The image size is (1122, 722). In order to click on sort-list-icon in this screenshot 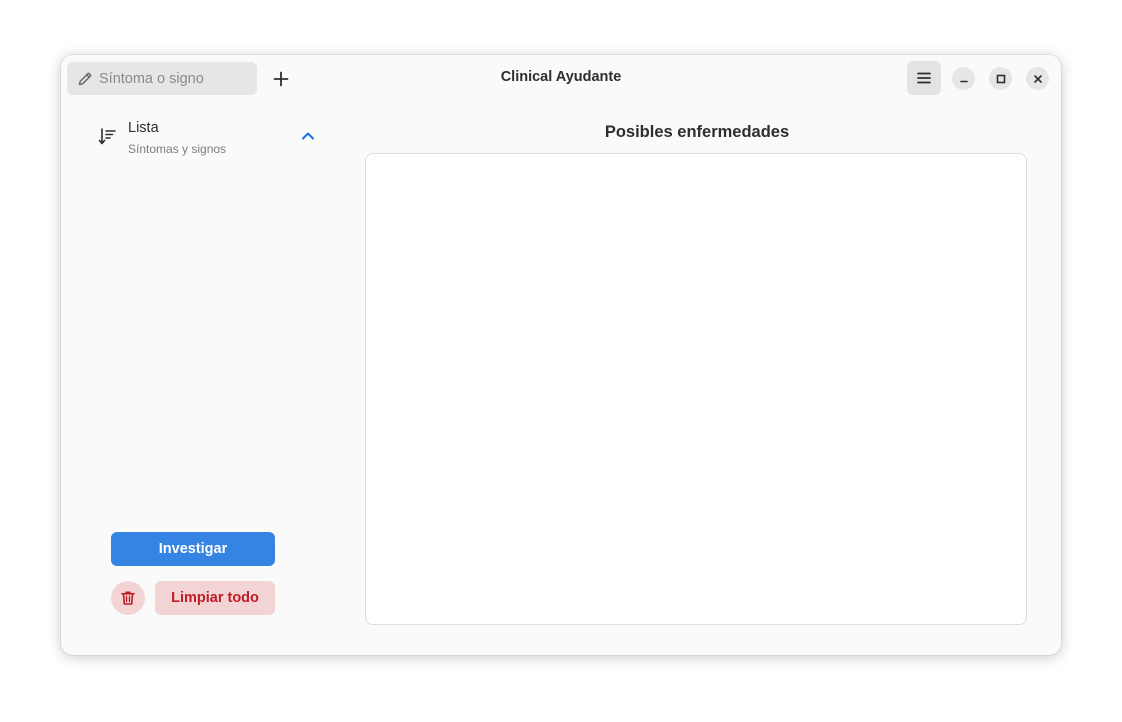, I will do `click(107, 136)`.